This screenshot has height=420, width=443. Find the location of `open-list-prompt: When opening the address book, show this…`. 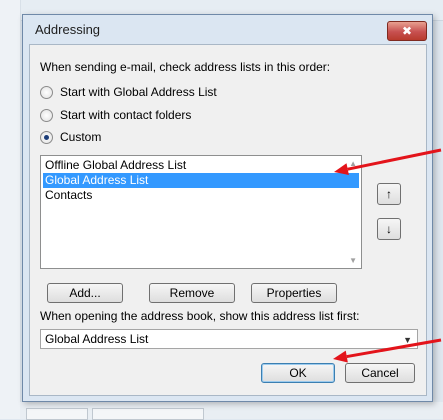

open-list-prompt: When opening the address book, show this… is located at coordinates (200, 316).